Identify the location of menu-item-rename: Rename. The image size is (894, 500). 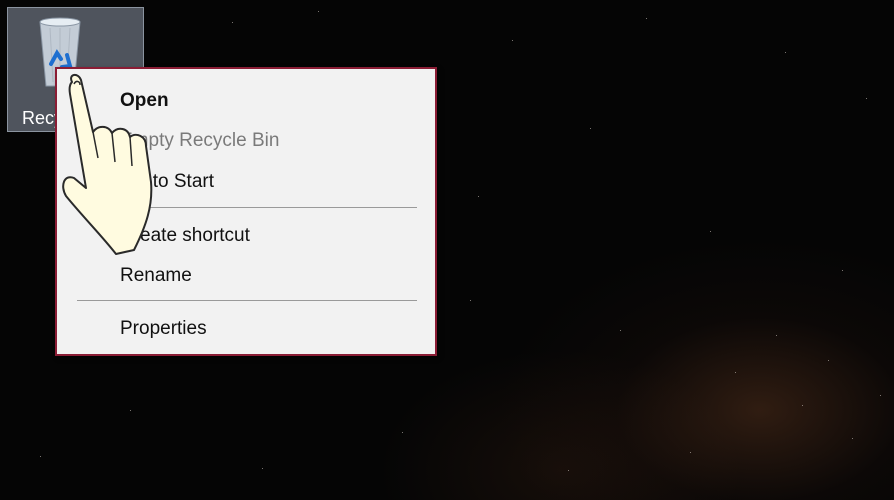
(156, 276).